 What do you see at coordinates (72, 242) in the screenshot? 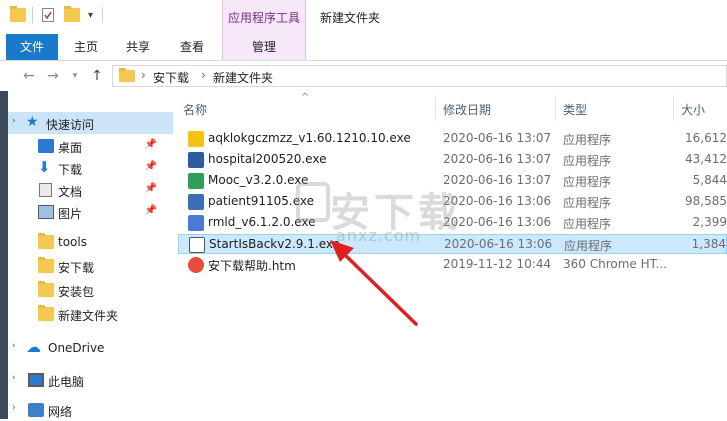
I see `nav-label: tools` at bounding box center [72, 242].